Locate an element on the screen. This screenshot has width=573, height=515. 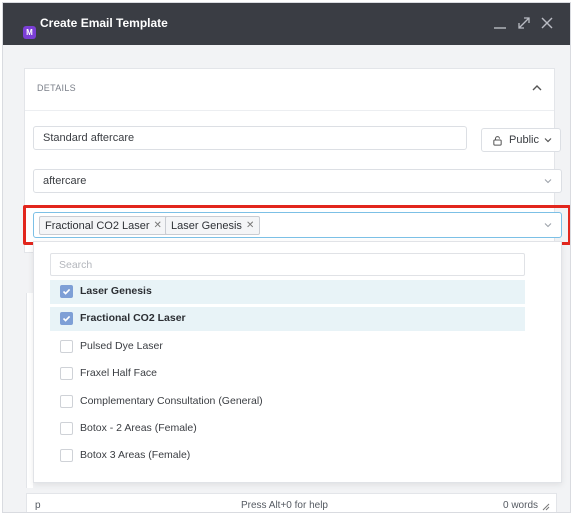
category-select: aftercare is located at coordinates (297, 181).